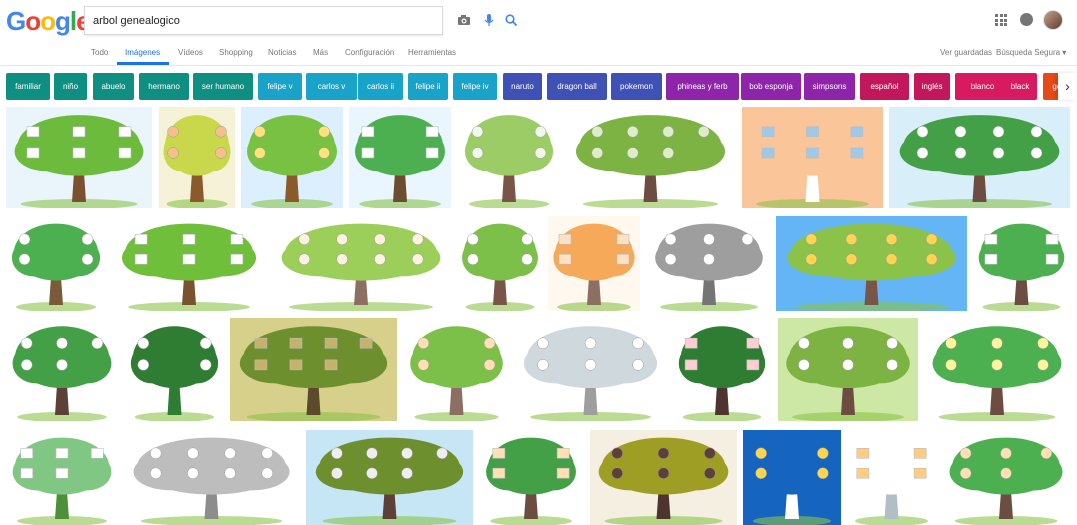 The width and height of the screenshot is (1077, 525). What do you see at coordinates (236, 52) in the screenshot?
I see `tab-shopping: Shopping` at bounding box center [236, 52].